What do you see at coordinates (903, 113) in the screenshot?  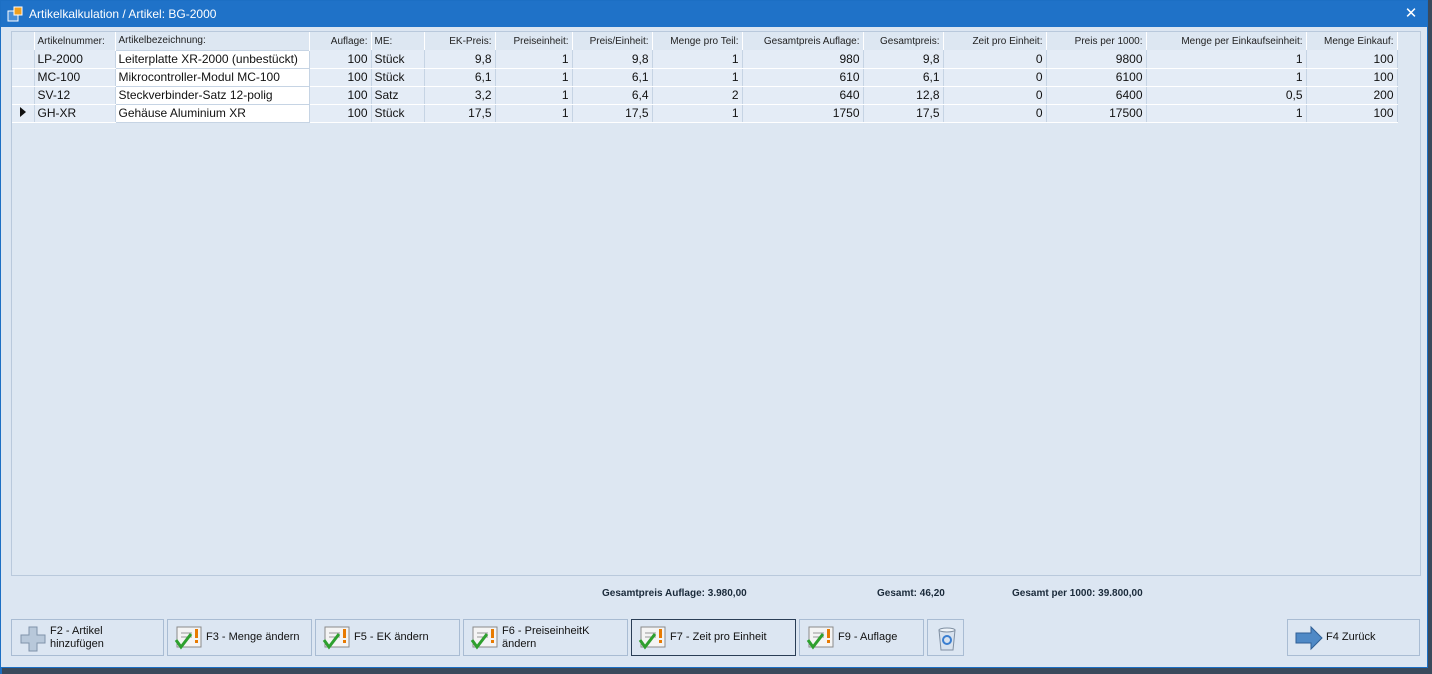 I see `cell-gesamtpreis: 17,5` at bounding box center [903, 113].